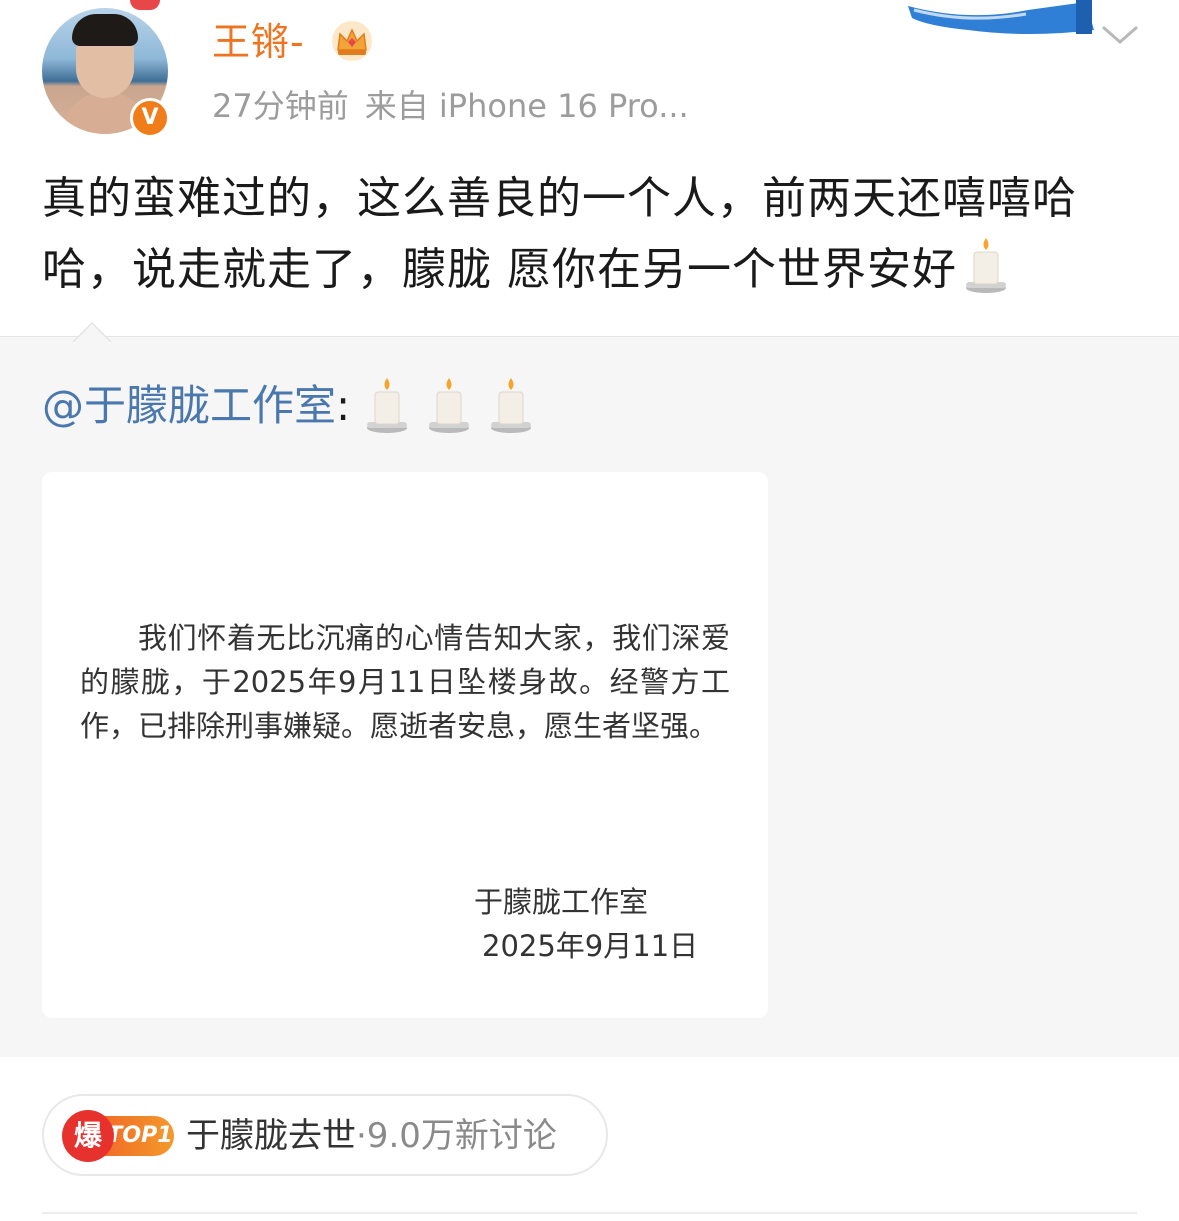  Describe the element at coordinates (189, 405) in the screenshot. I see `repost-user-link: @于朦胧工作室` at that location.